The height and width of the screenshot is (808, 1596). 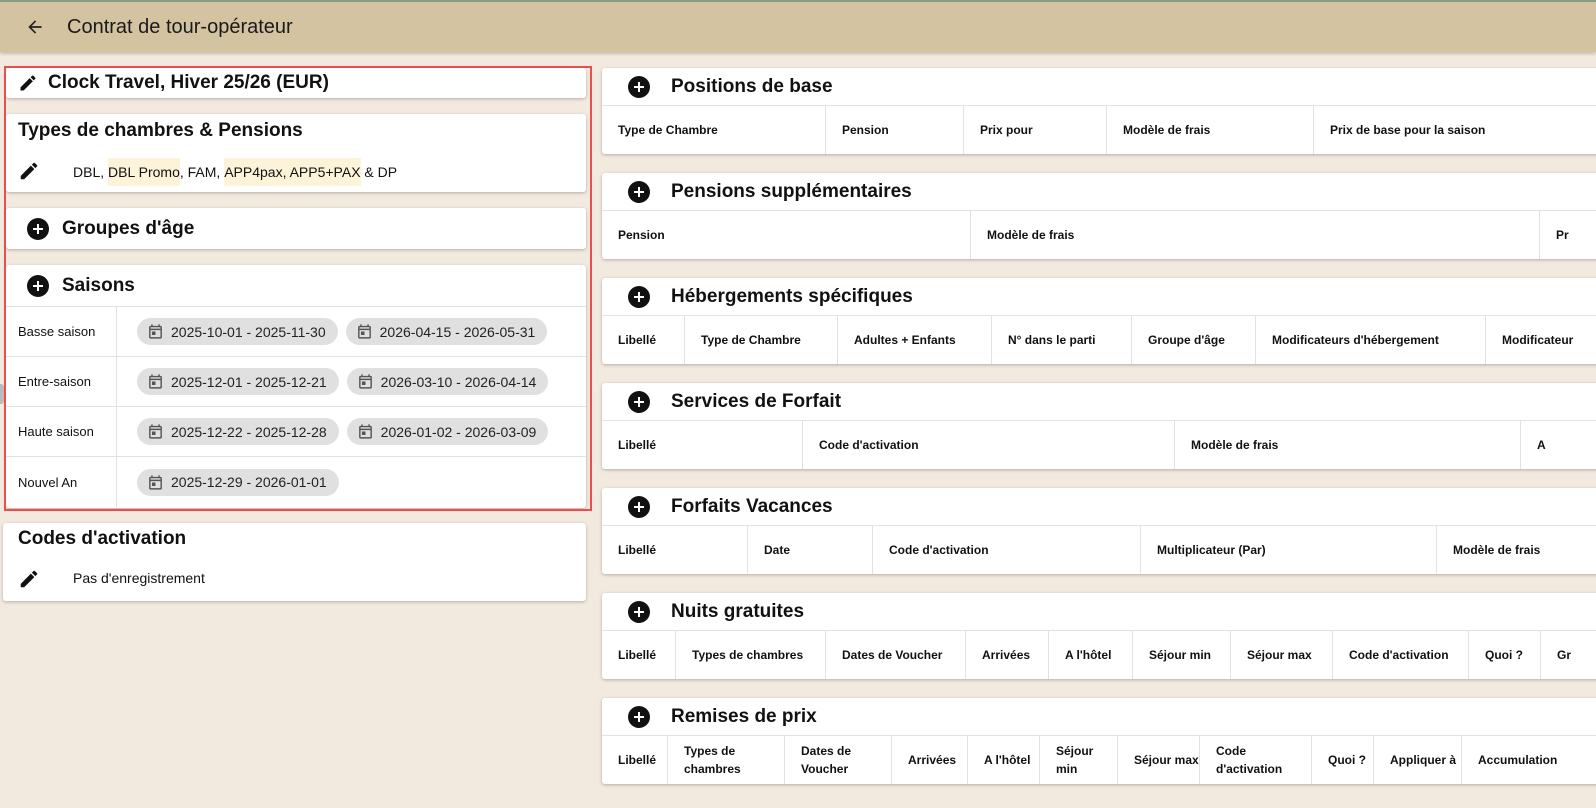 I want to click on column-header-row: Pension Modèle de frais Pr, so click(x=1099, y=235).